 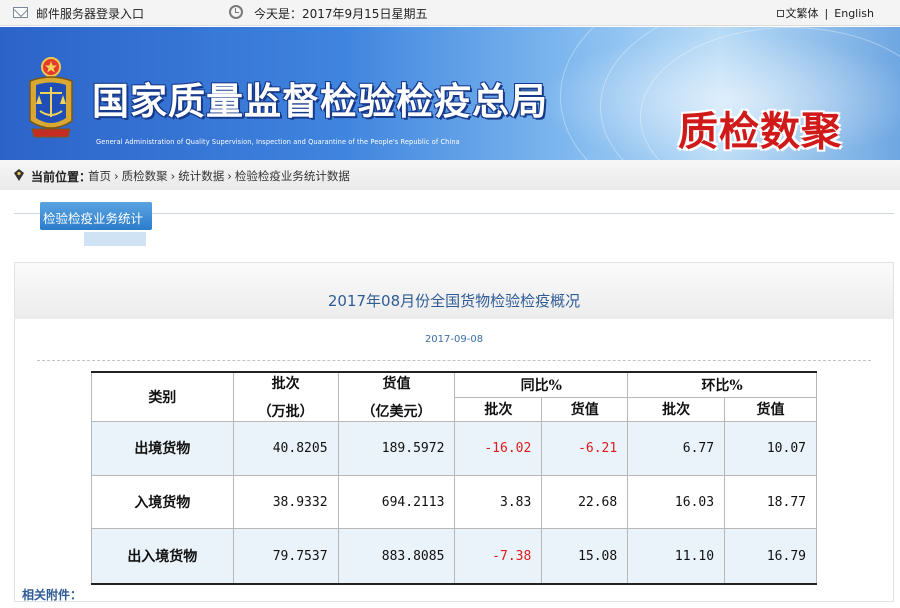 I want to click on subheader-yoy-batches: 批次, so click(x=498, y=409).